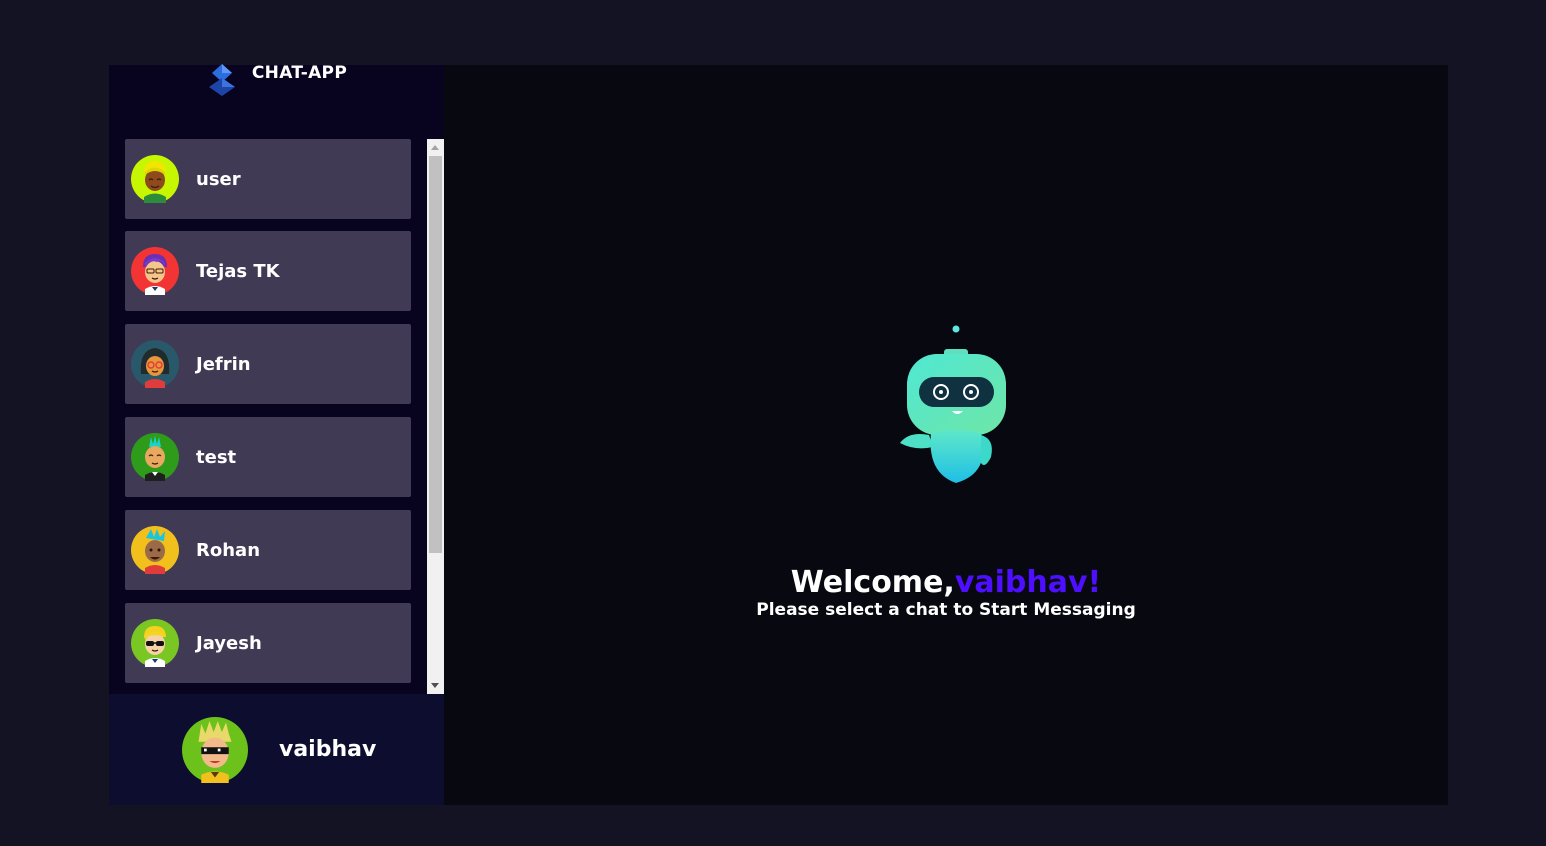 The height and width of the screenshot is (846, 1546). What do you see at coordinates (299, 73) in the screenshot?
I see `app-title: CHAT-APP` at bounding box center [299, 73].